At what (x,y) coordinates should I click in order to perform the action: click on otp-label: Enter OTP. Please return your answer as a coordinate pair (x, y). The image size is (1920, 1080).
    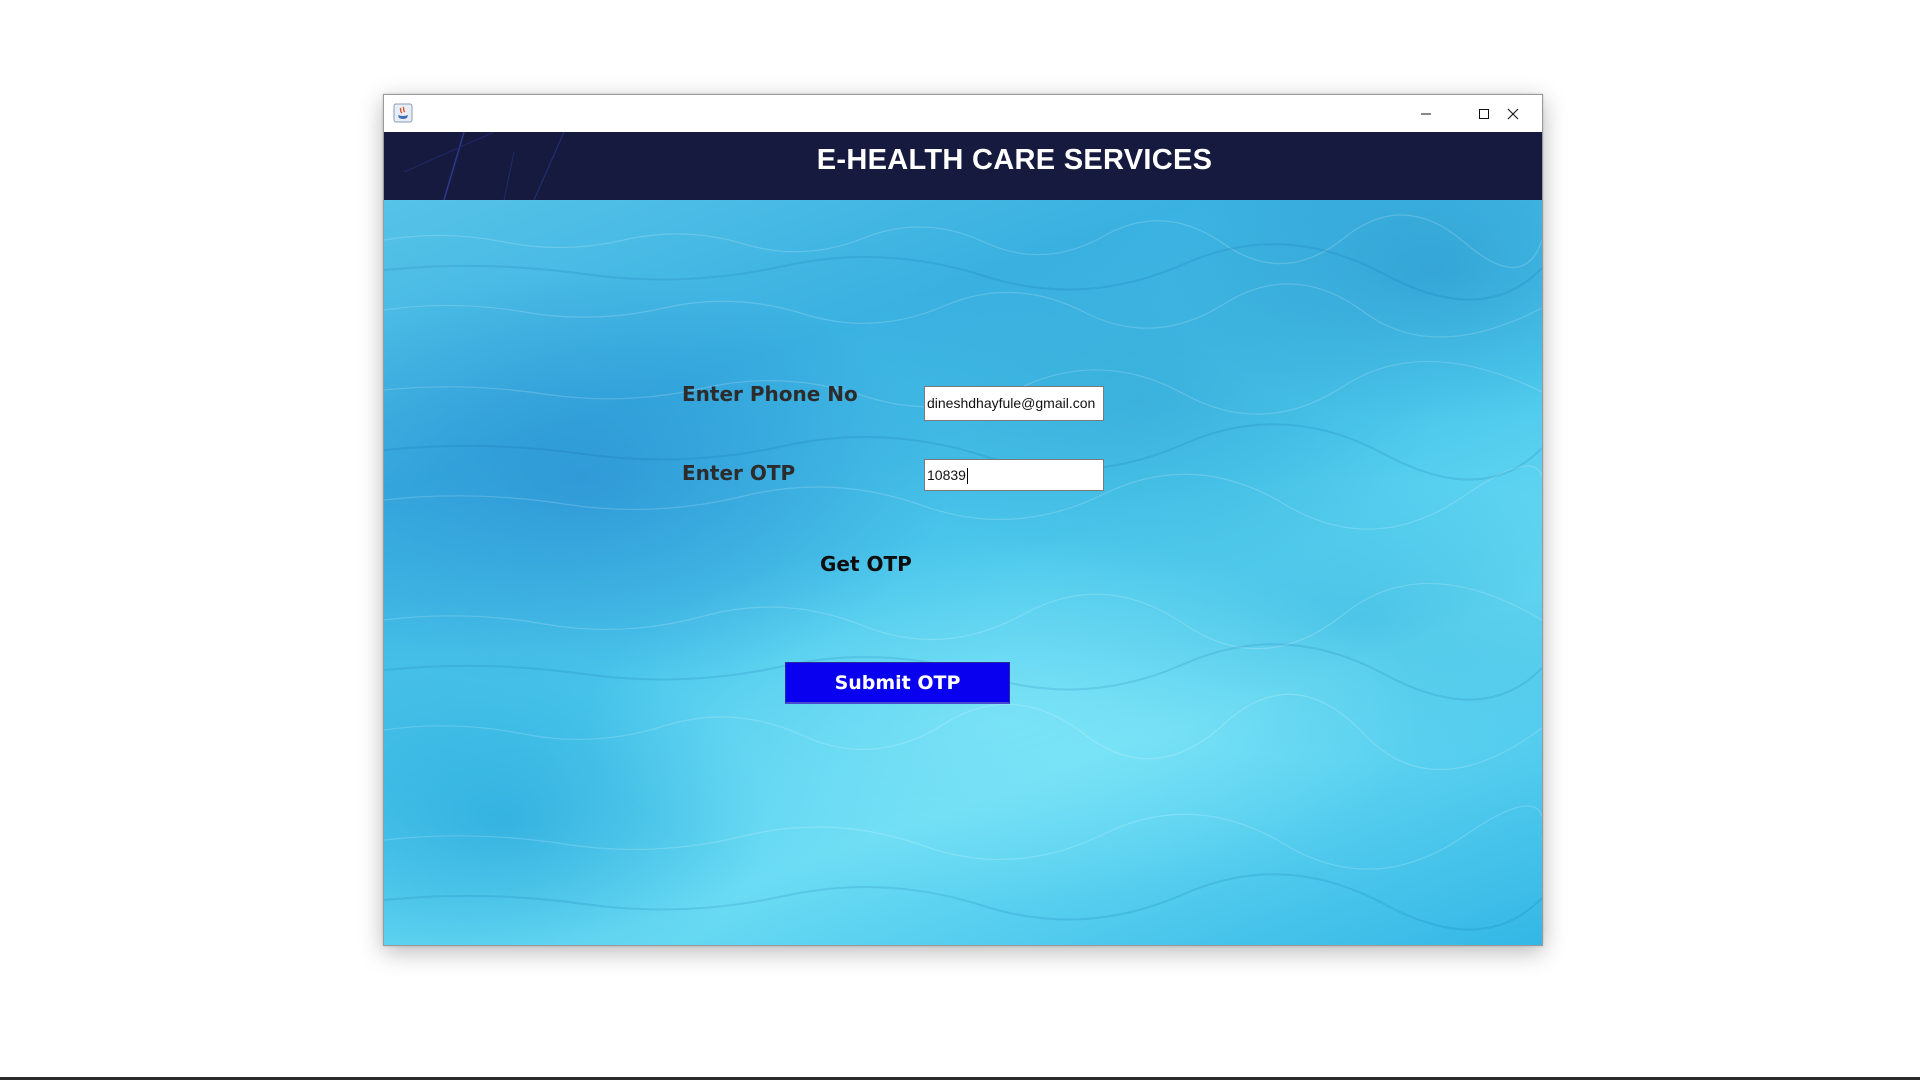
    Looking at the image, I should click on (739, 473).